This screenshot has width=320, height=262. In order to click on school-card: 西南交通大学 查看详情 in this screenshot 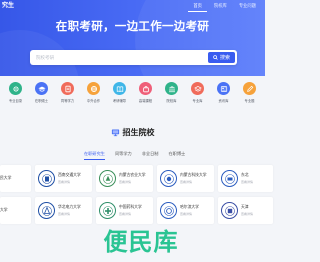, I will do `click(63, 178)`.